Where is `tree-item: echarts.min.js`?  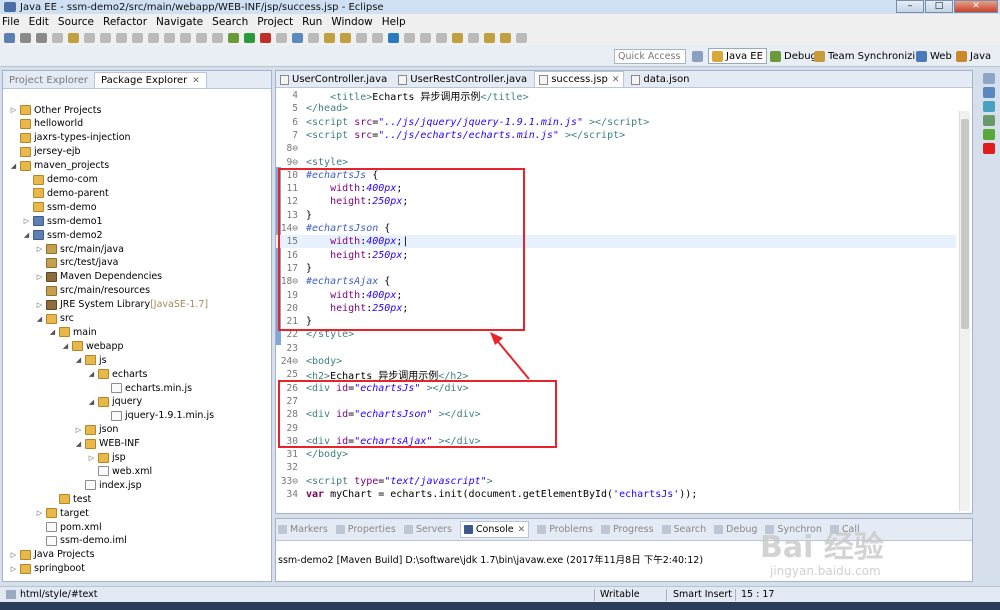 tree-item: echarts.min.js is located at coordinates (146, 388).